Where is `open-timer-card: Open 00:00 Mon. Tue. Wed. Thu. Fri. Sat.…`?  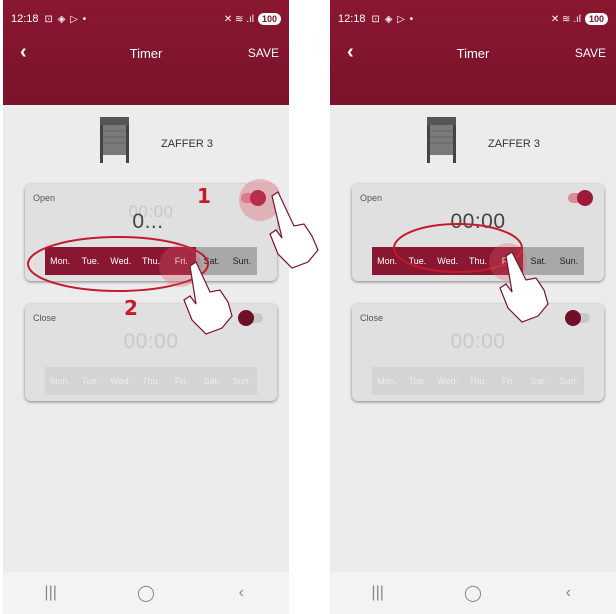 open-timer-card: Open 00:00 Mon. Tue. Wed. Thu. Fri. Sat.… is located at coordinates (478, 232).